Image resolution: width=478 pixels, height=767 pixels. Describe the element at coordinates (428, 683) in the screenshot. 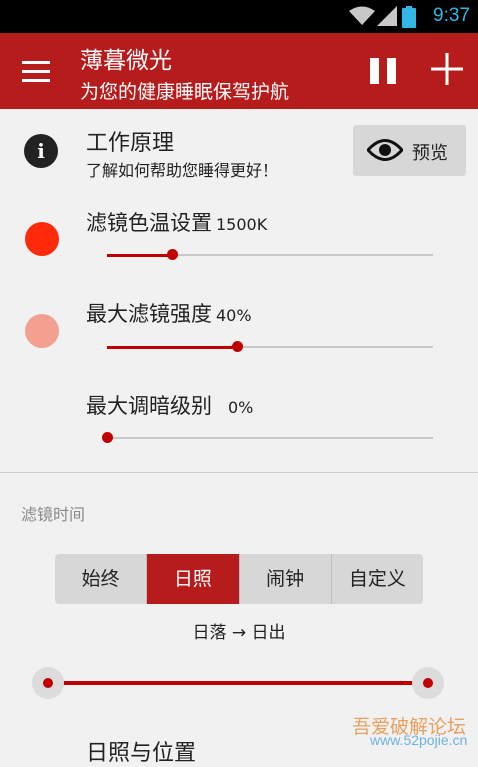

I see `range-end-handle` at that location.